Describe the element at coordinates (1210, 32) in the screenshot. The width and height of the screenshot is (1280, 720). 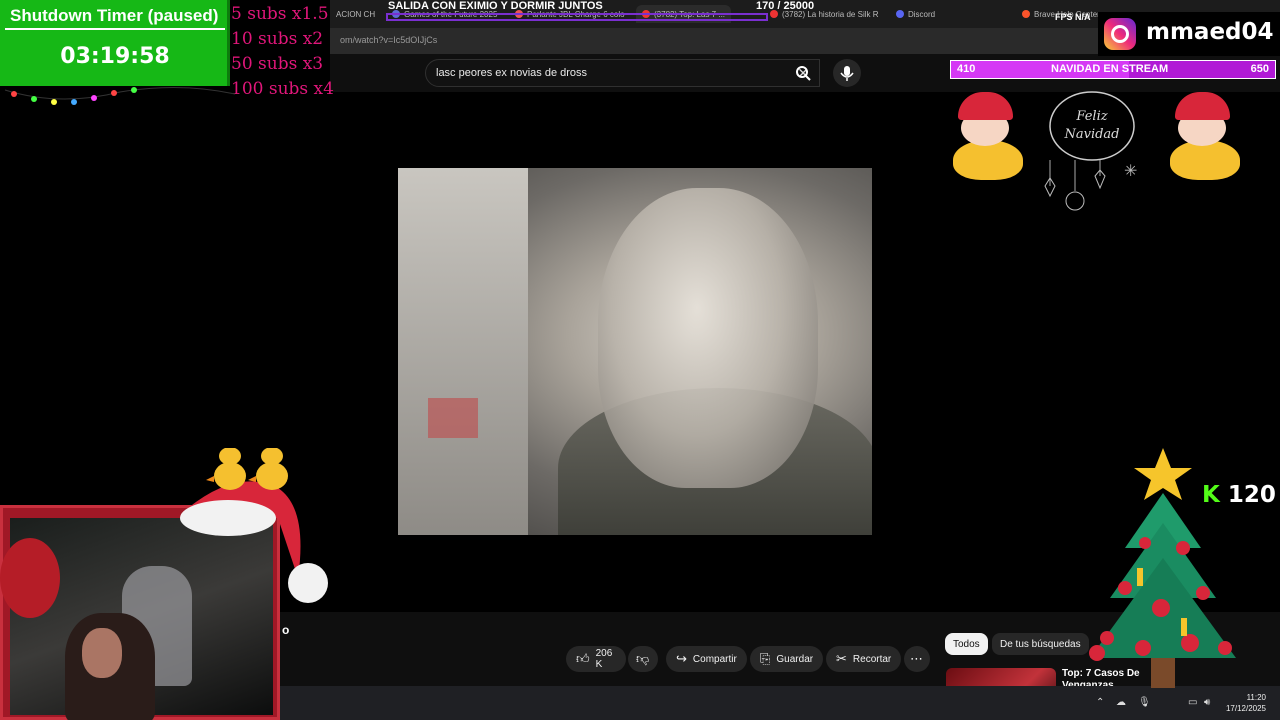
I see `instagram-handle: mmaed04` at that location.